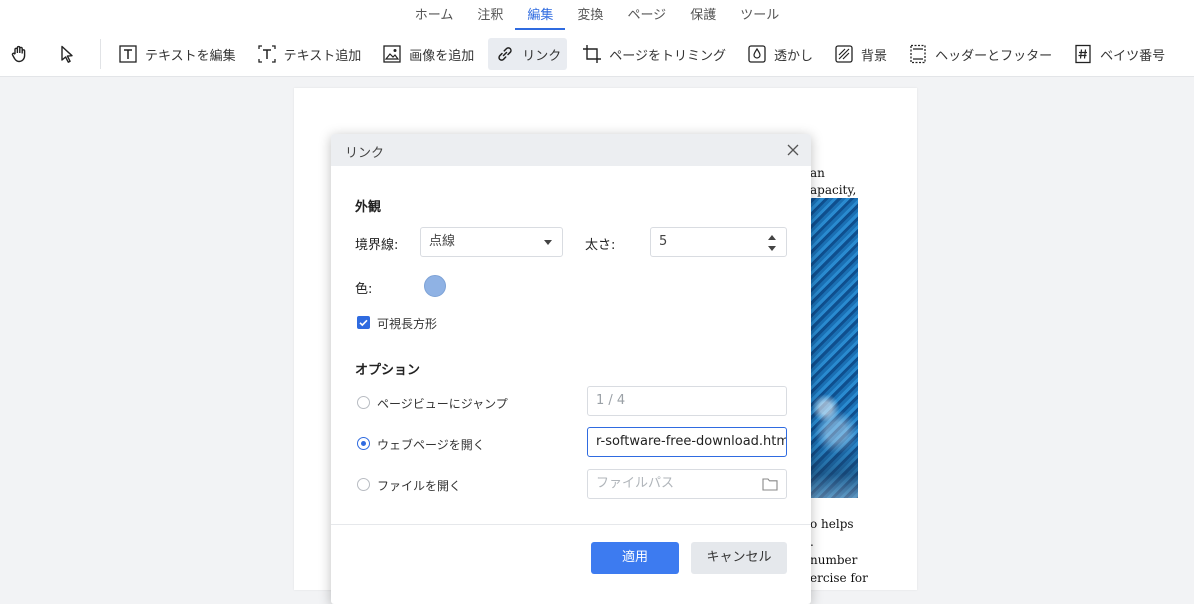  I want to click on watermark-button: 透かし, so click(779, 54).